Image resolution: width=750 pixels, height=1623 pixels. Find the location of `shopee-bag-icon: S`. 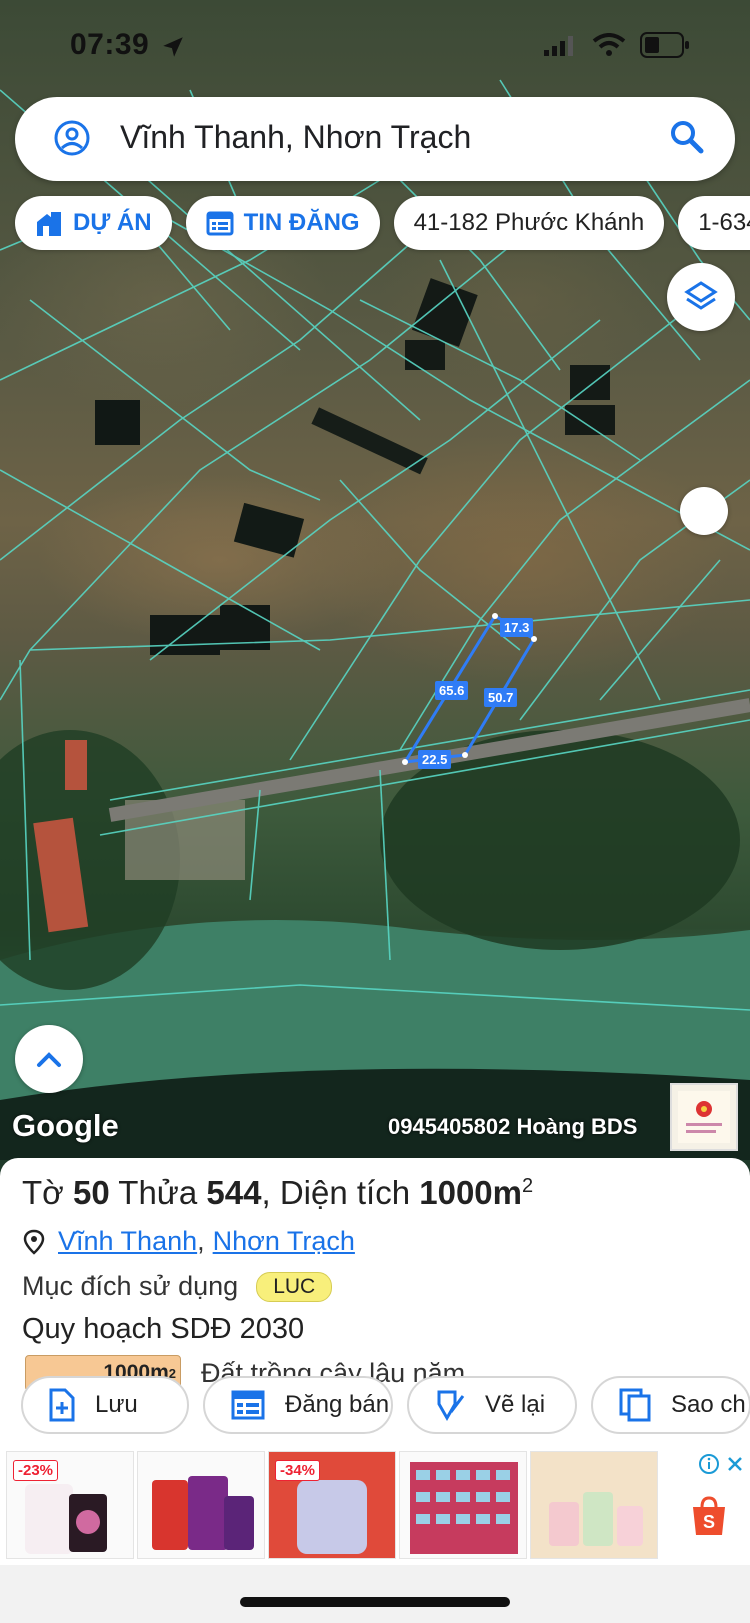

shopee-bag-icon: S is located at coordinates (709, 1516).